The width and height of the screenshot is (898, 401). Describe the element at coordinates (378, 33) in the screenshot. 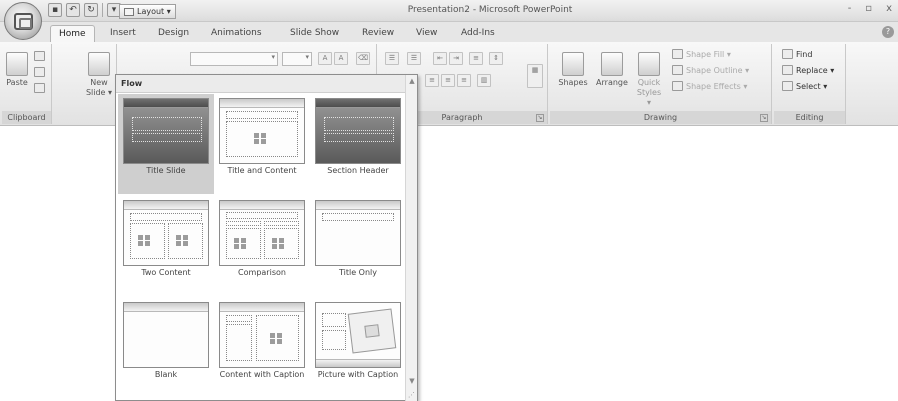

I see `tab-review: Review` at that location.